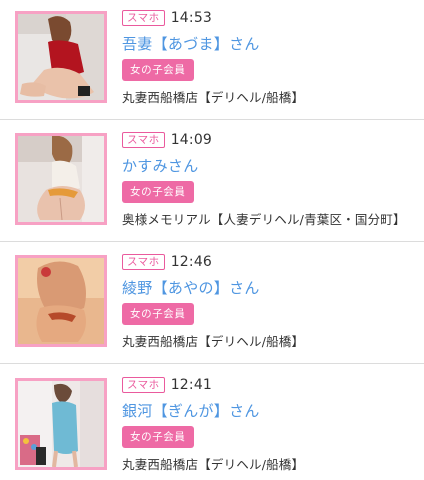 This screenshot has height=480, width=424. Describe the element at coordinates (191, 18) in the screenshot. I see `post-time: 14:53` at that location.